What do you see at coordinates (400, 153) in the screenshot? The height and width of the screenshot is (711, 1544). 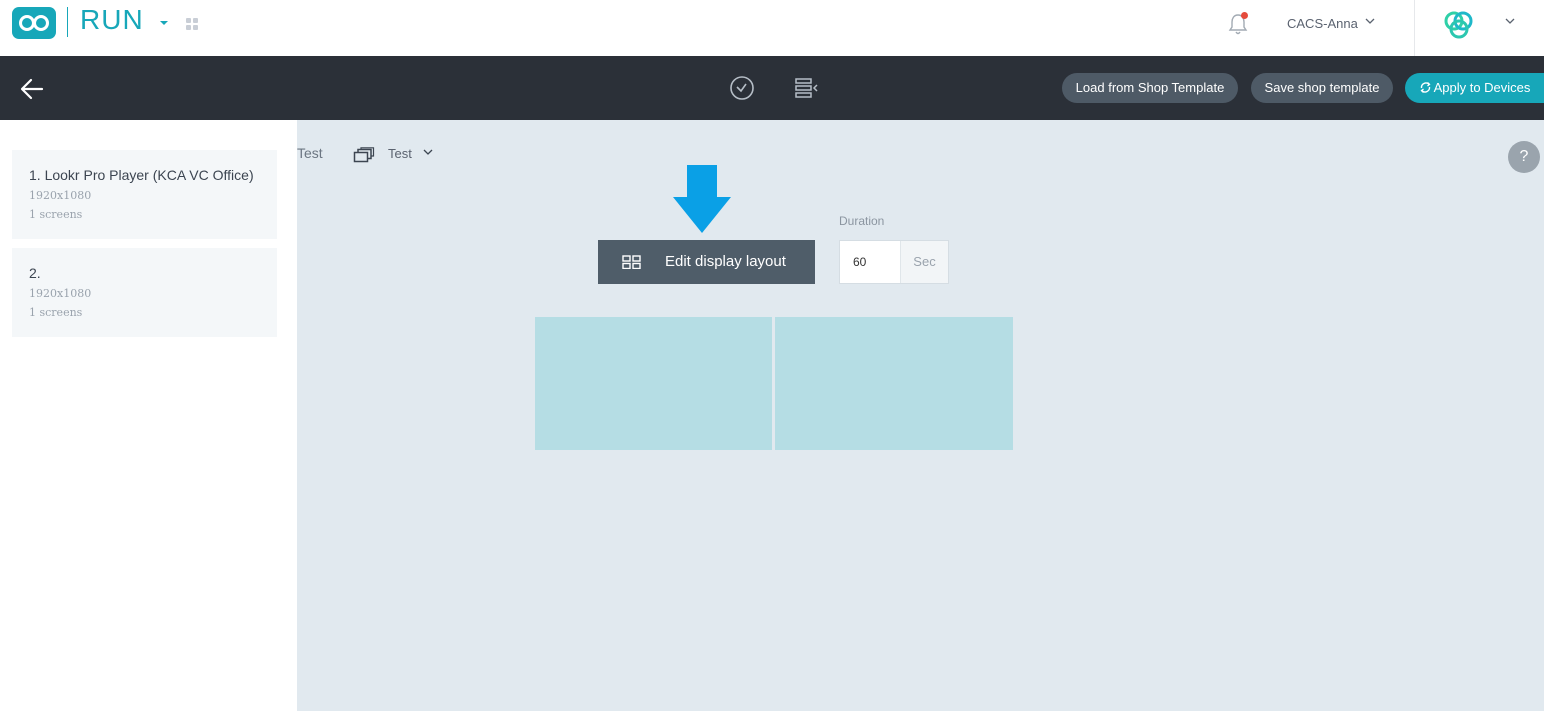 I see `display-group-label: Test` at bounding box center [400, 153].